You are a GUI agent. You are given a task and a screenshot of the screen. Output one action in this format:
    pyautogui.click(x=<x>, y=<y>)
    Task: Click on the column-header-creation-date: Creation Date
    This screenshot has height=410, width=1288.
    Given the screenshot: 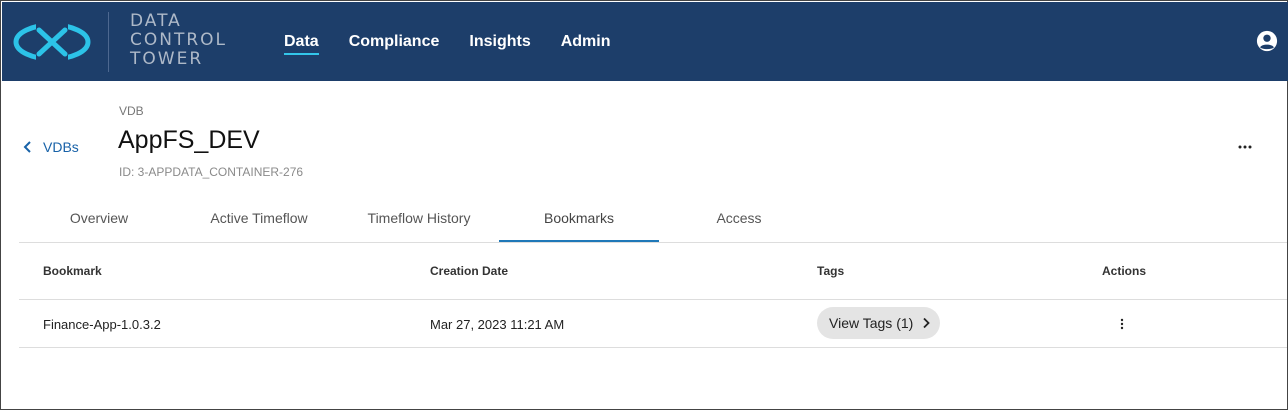 What is the action you would take?
    pyautogui.click(x=469, y=271)
    